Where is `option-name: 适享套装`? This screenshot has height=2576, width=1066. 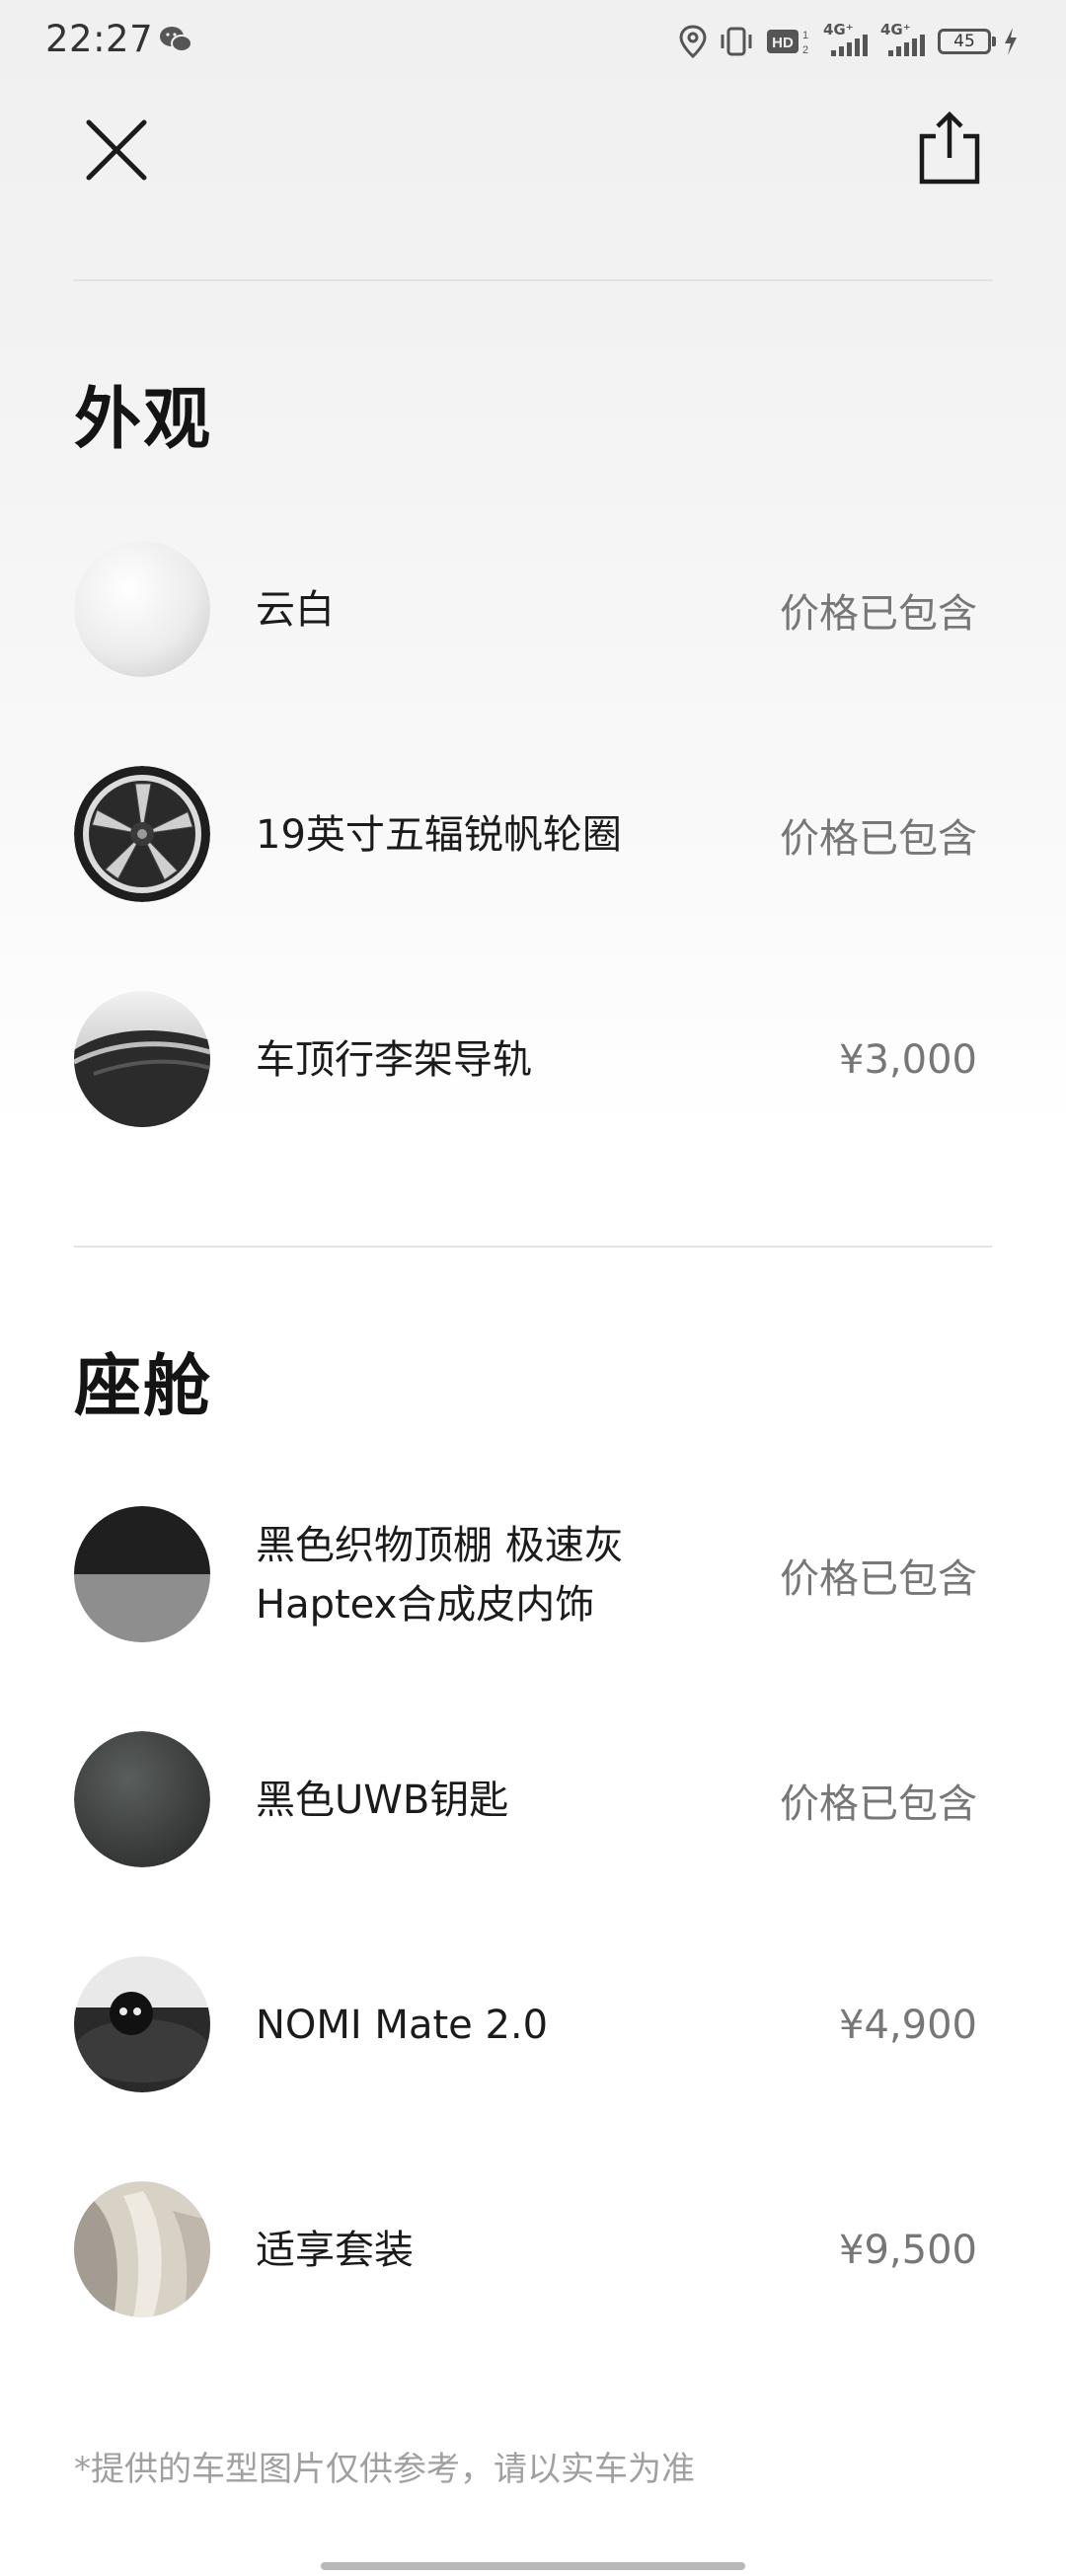 option-name: 适享套装 is located at coordinates (335, 2250).